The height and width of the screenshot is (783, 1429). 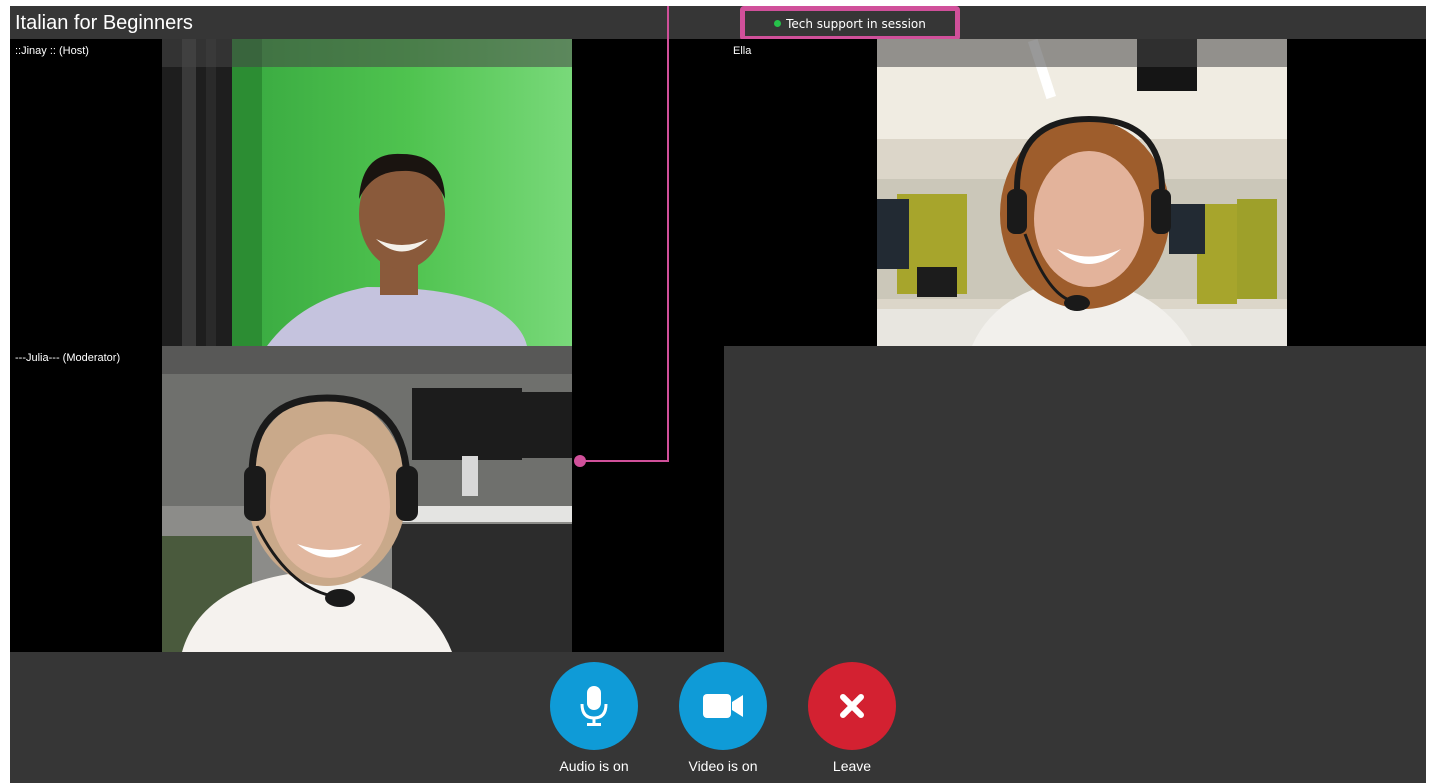 What do you see at coordinates (68, 358) in the screenshot?
I see `participant-name: ---Julia--- (Moderator)` at bounding box center [68, 358].